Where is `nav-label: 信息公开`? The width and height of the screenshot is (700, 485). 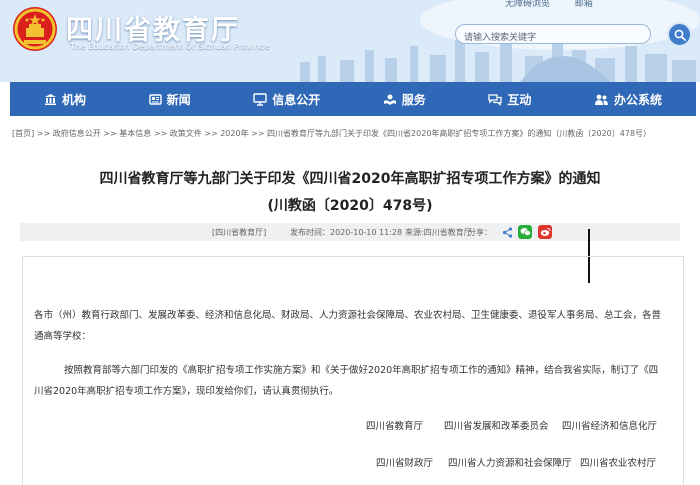 nav-label: 信息公开 is located at coordinates (296, 99).